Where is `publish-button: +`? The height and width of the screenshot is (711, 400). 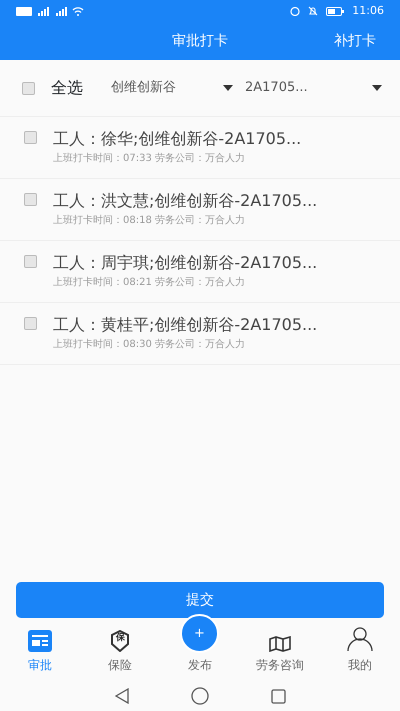 publish-button: + is located at coordinates (199, 633).